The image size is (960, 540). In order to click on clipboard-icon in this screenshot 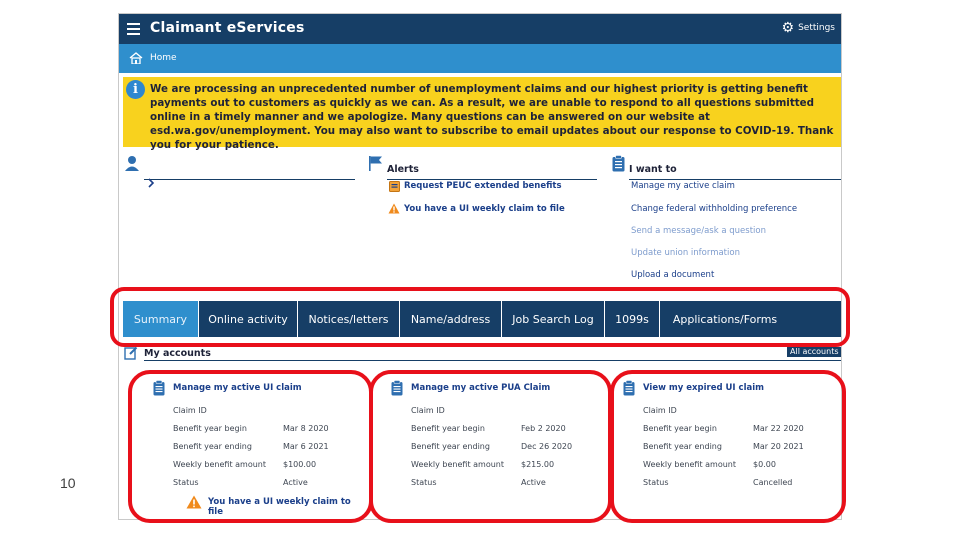, I will do `click(618, 163)`.